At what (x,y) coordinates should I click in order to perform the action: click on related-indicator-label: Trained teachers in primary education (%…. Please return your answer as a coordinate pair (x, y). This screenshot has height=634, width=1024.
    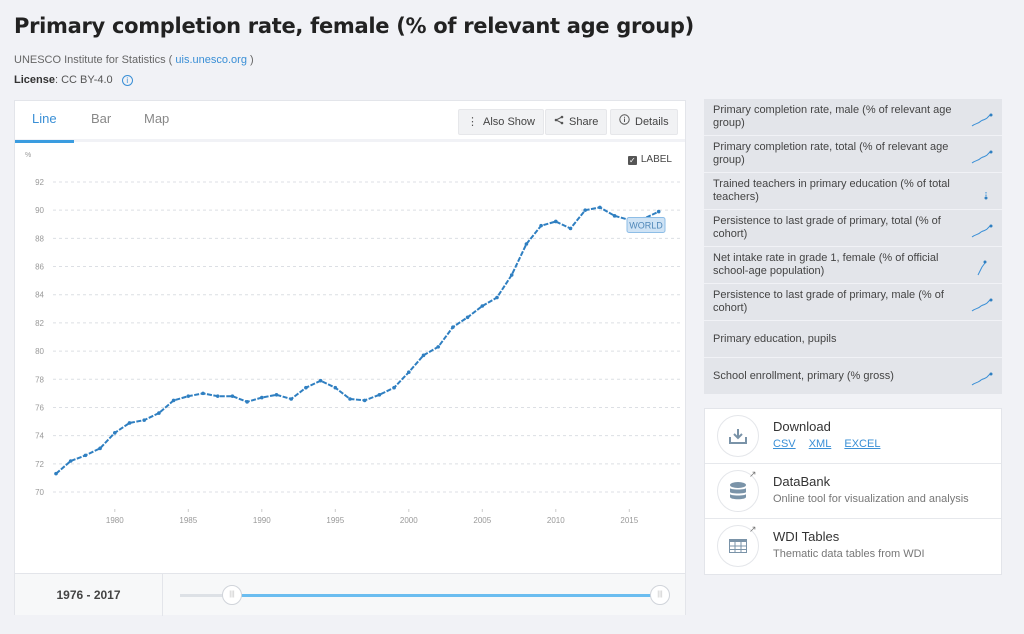
    Looking at the image, I should click on (831, 190).